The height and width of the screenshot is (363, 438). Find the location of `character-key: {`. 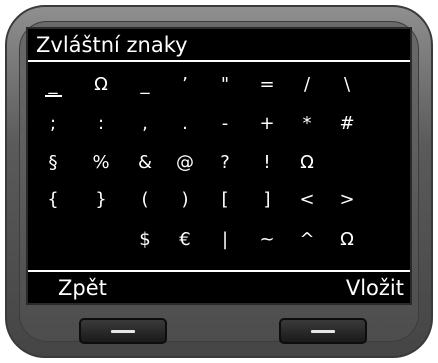

character-key: { is located at coordinates (53, 200).